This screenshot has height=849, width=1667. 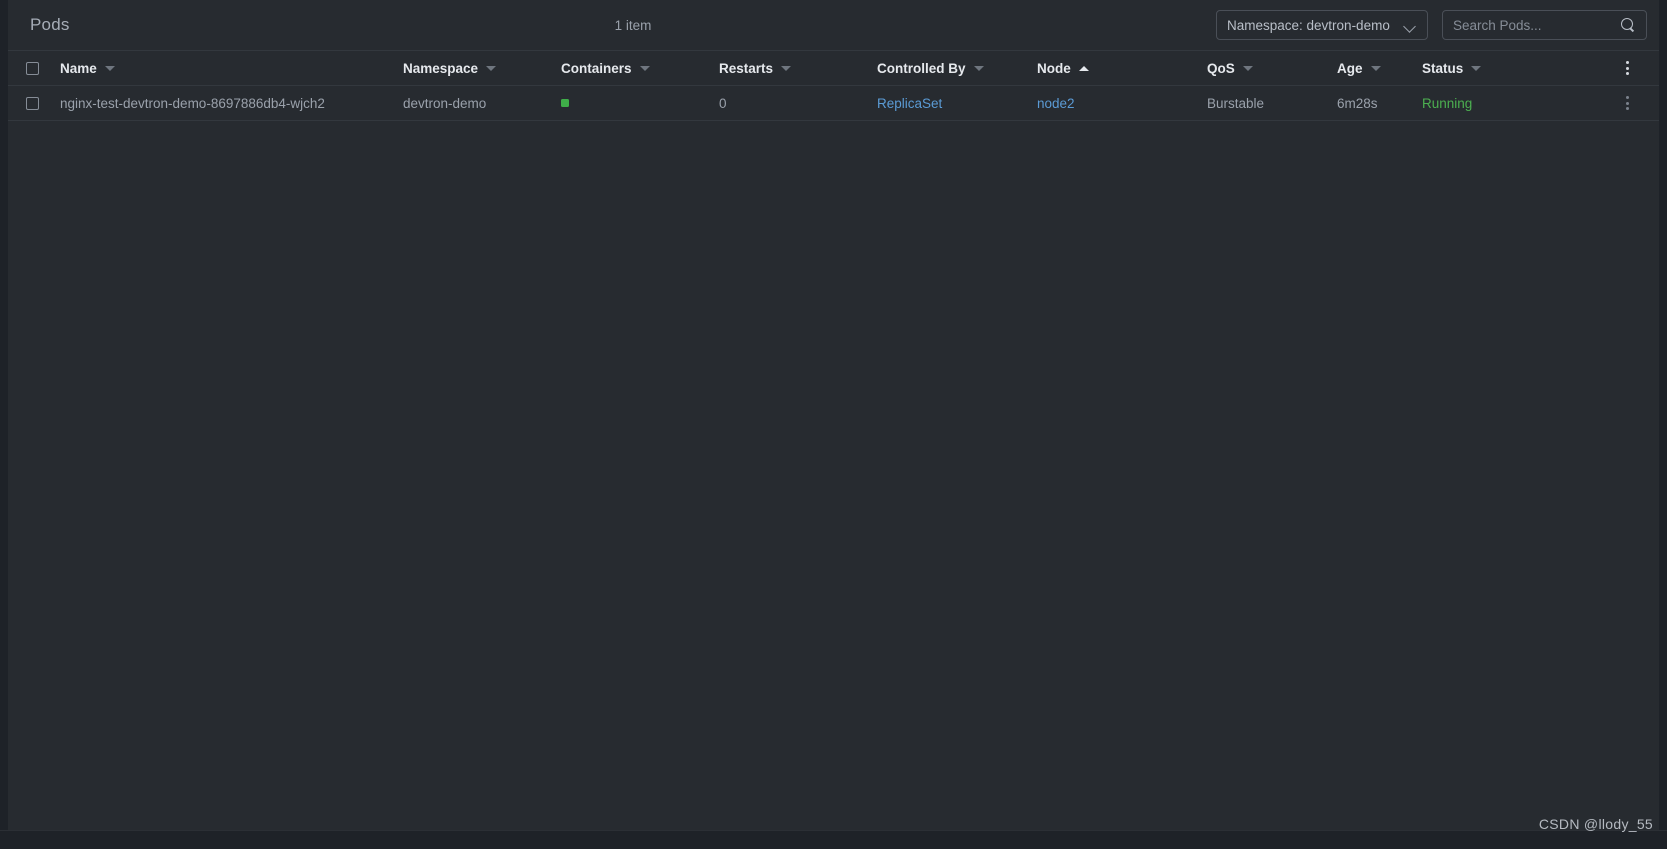 What do you see at coordinates (1357, 103) in the screenshot?
I see `cell-age: 6m28s` at bounding box center [1357, 103].